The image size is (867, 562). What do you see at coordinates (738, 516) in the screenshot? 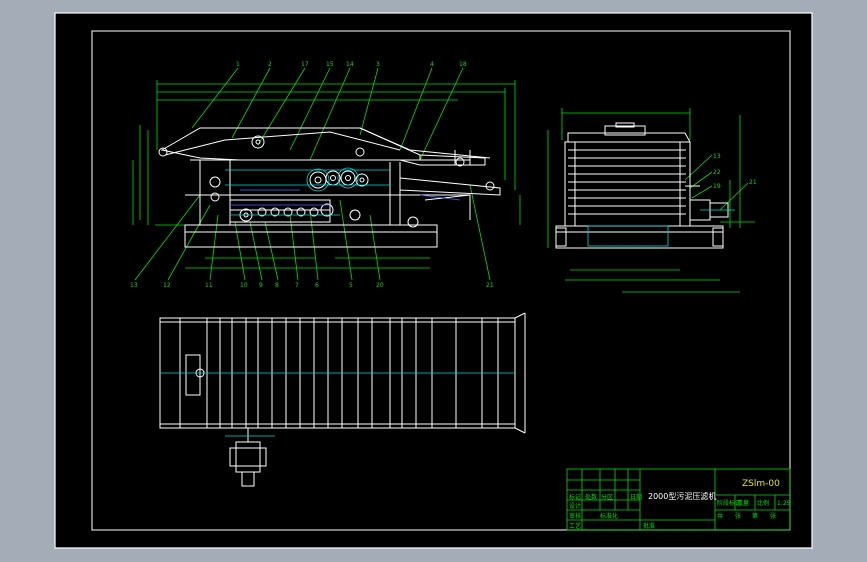
I see `tb-label-sheets: 张` at bounding box center [738, 516].